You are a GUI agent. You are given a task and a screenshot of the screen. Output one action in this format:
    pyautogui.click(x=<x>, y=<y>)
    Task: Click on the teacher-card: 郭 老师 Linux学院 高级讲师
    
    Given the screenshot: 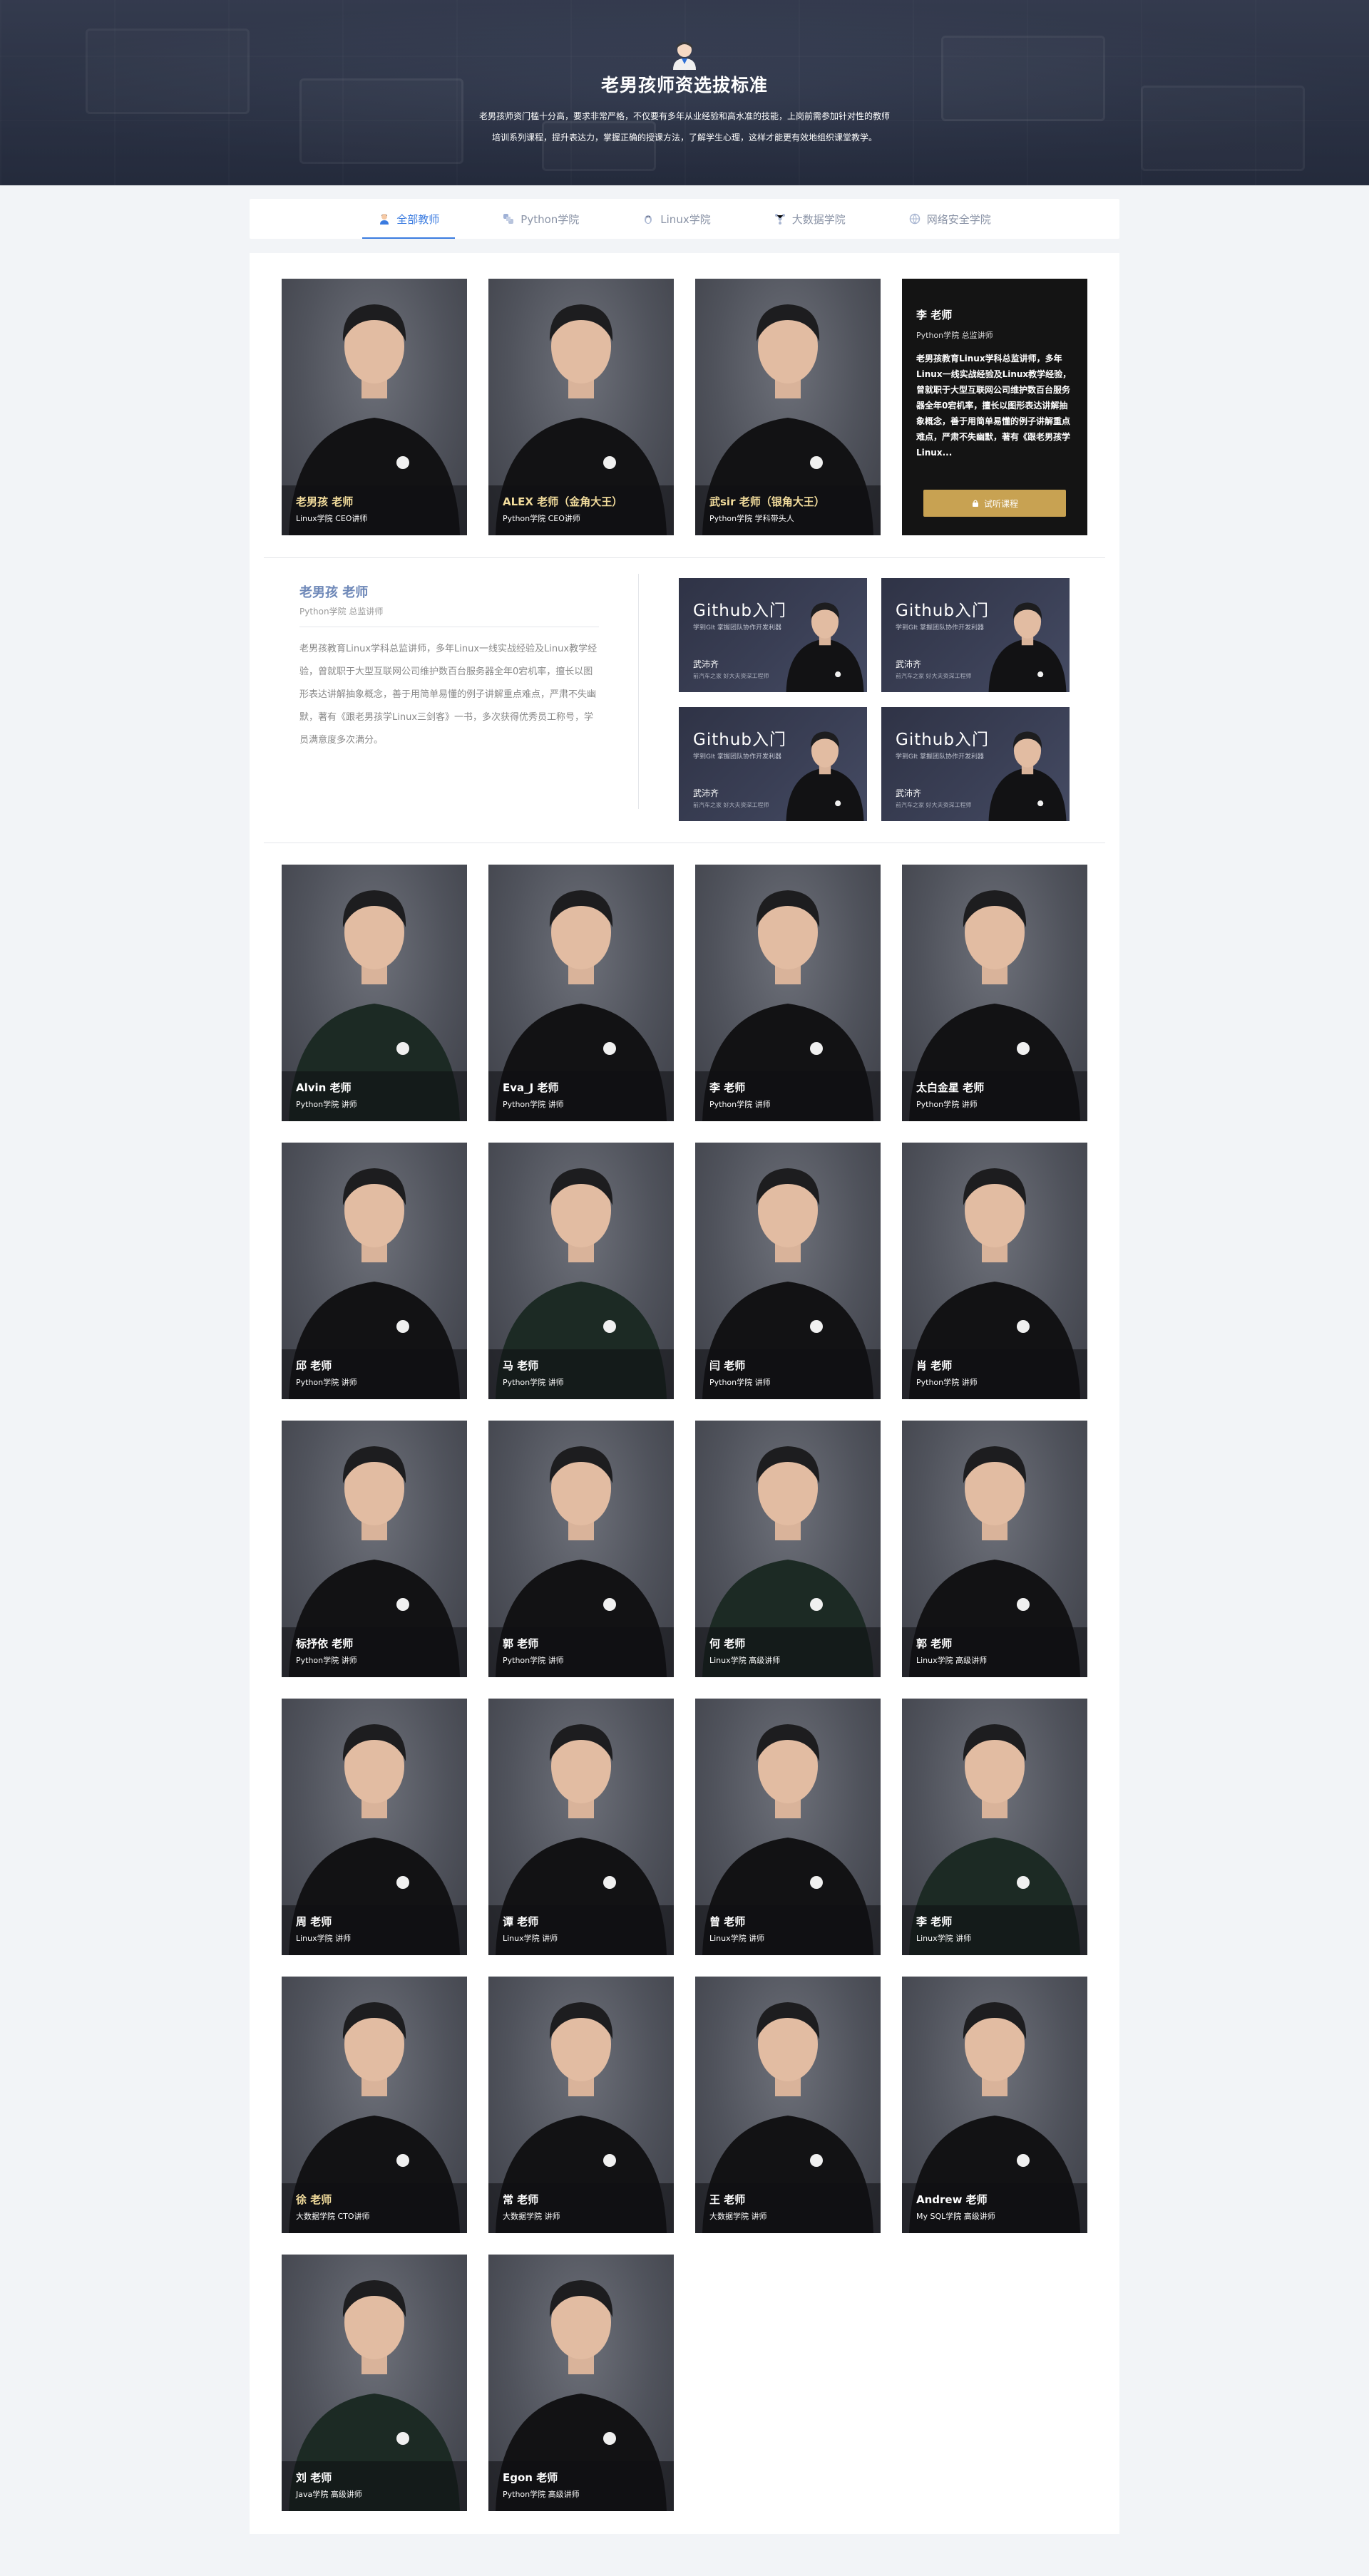 What is the action you would take?
    pyautogui.click(x=994, y=1549)
    